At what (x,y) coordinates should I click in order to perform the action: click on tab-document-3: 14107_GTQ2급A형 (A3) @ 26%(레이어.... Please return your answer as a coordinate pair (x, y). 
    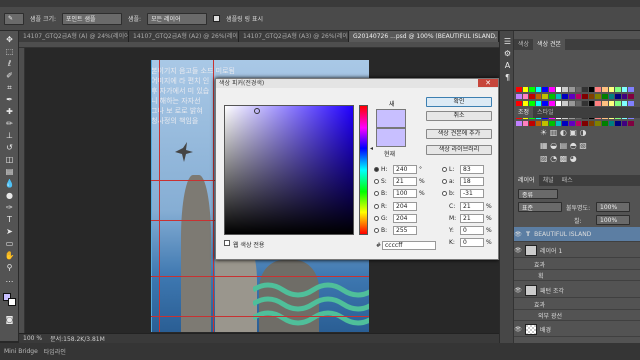
    Looking at the image, I should click on (294, 36).